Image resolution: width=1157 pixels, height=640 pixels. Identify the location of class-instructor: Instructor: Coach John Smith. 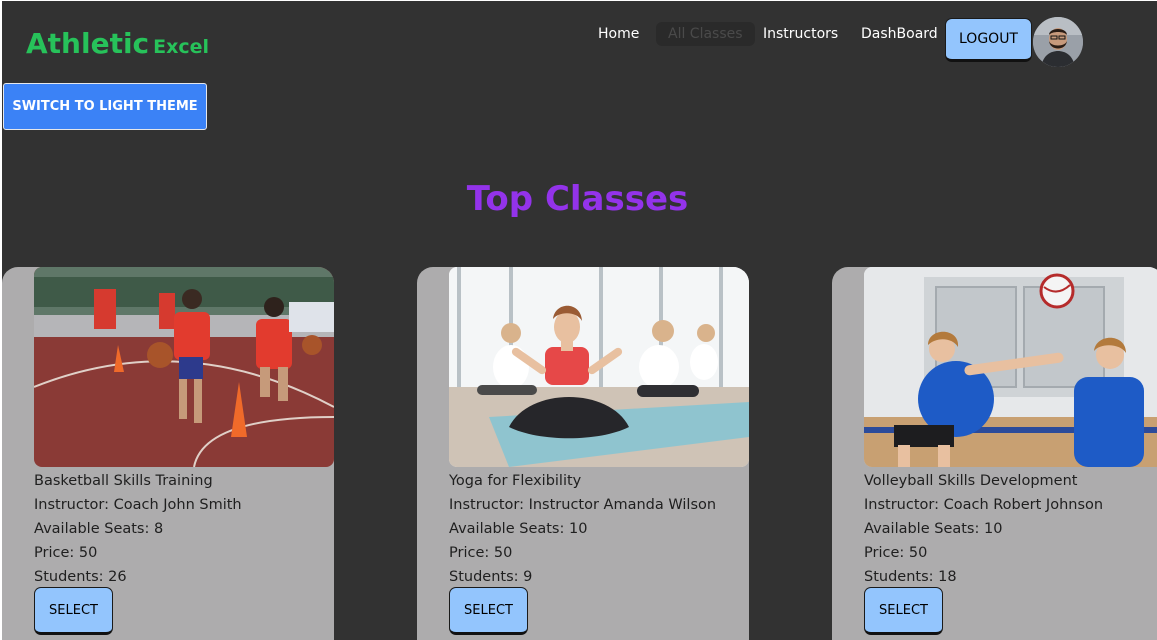
(138, 505).